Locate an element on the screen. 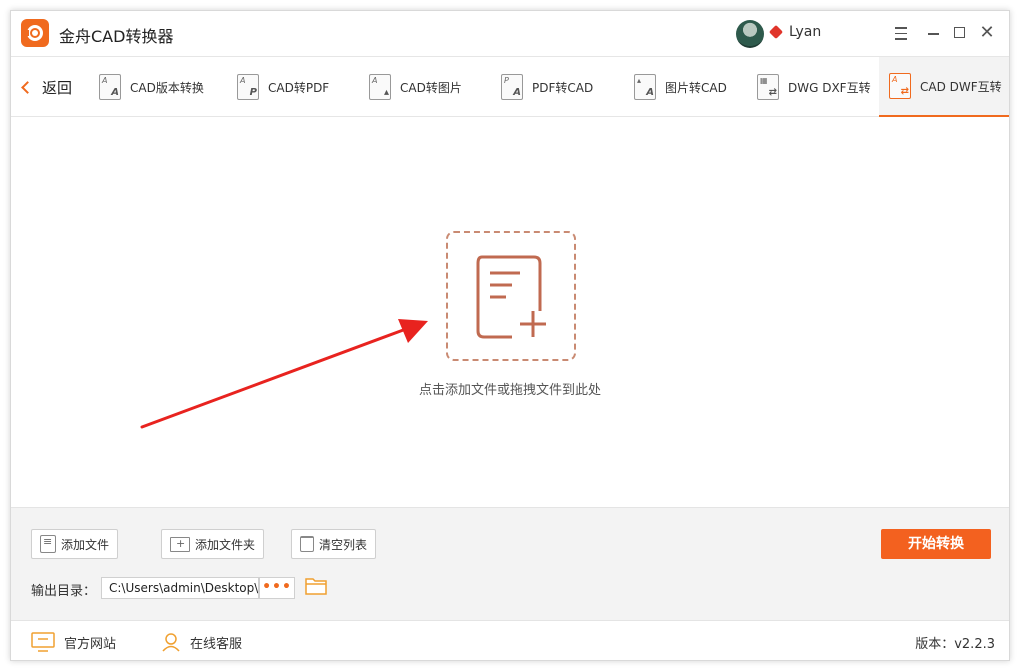 The height and width of the screenshot is (670, 1020). version-value: v2.2.3 is located at coordinates (974, 644).